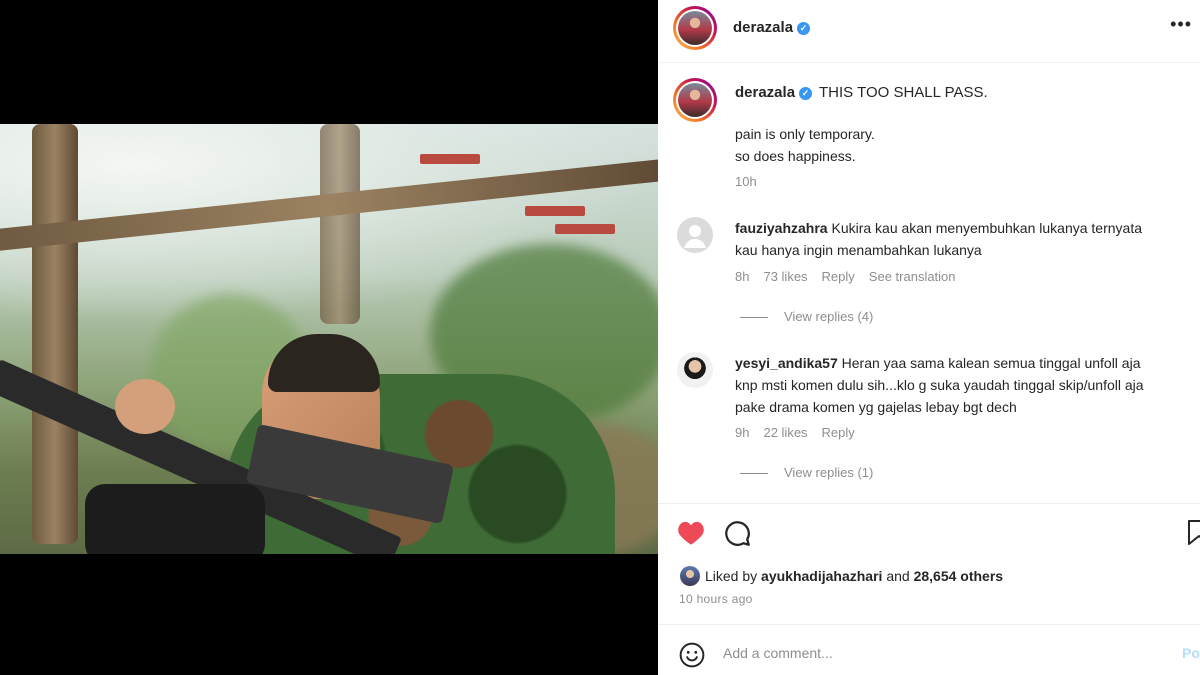  I want to click on comment-meta: 8h 73 likes Reply See translation, so click(852, 276).